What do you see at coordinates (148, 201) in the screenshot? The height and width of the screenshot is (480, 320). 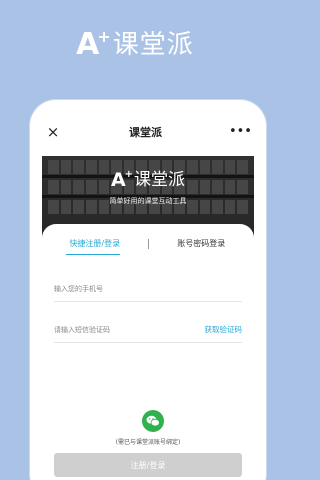 I see `hero-tagline: 简单好用的课堂互动工具` at bounding box center [148, 201].